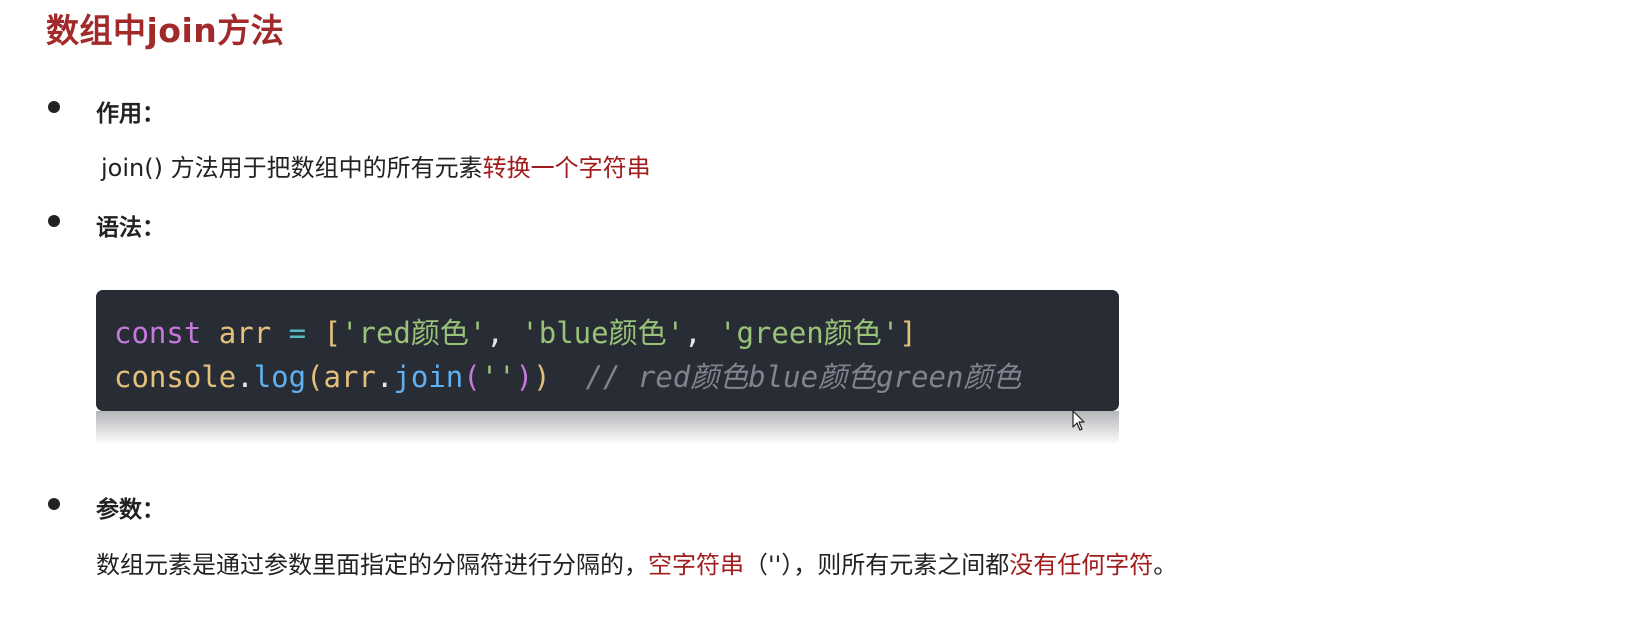 This screenshot has width=1649, height=626. What do you see at coordinates (372, 565) in the screenshot?
I see `params-text: 数组元素是通过参数里面指定的分隔符进行分隔的，` at bounding box center [372, 565].